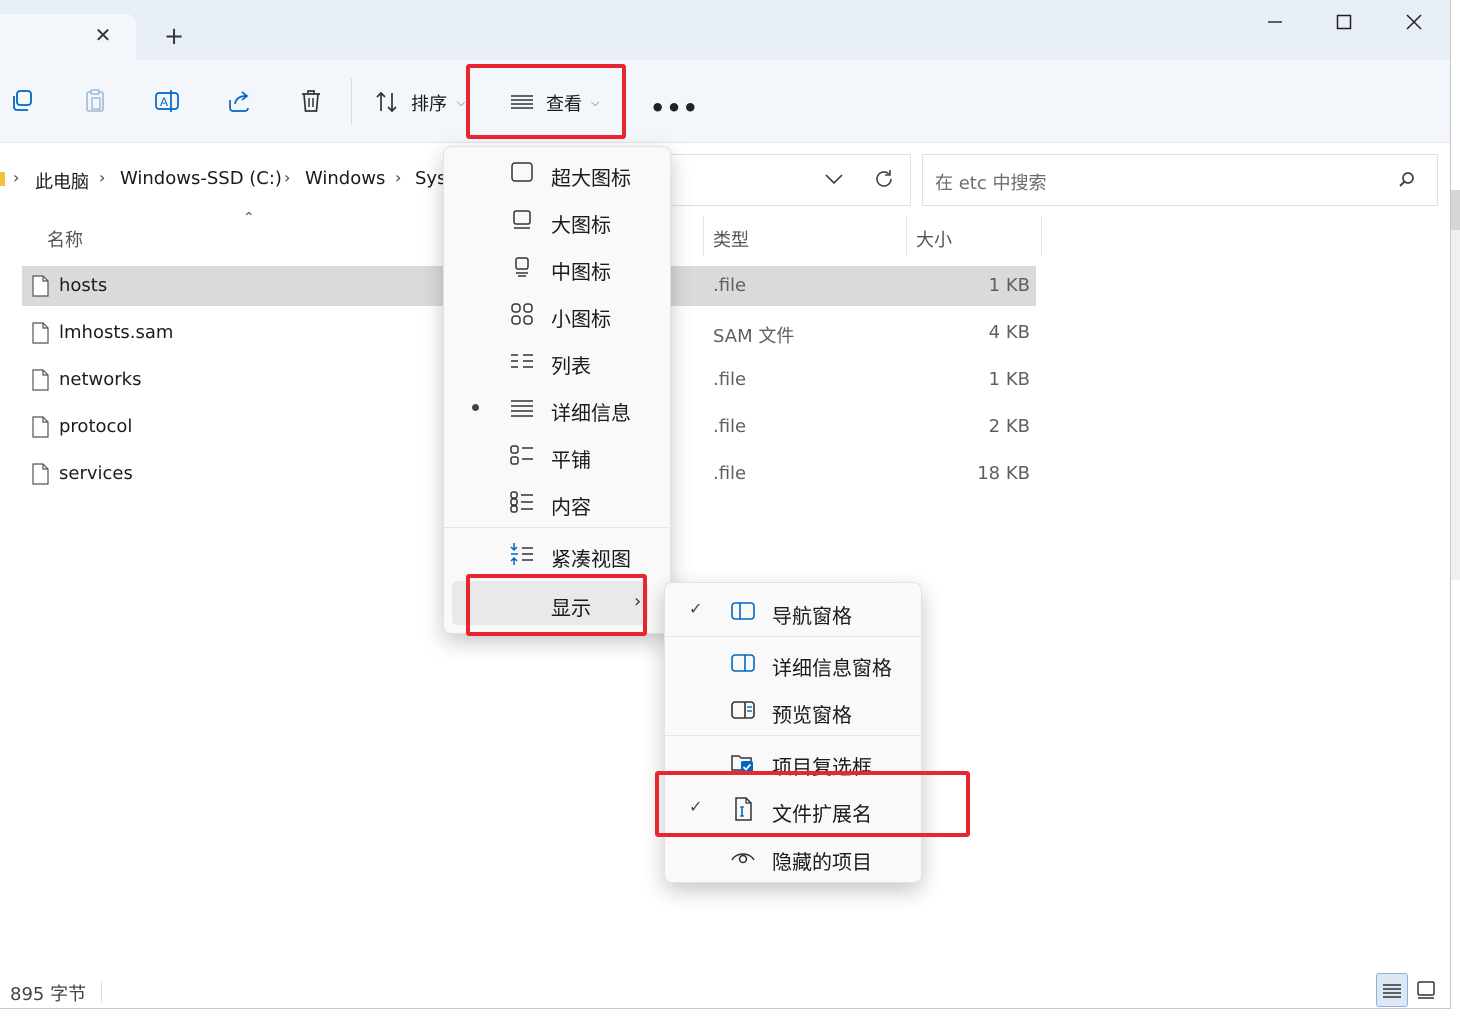  I want to click on file-type: SAM 文件, so click(754, 336).